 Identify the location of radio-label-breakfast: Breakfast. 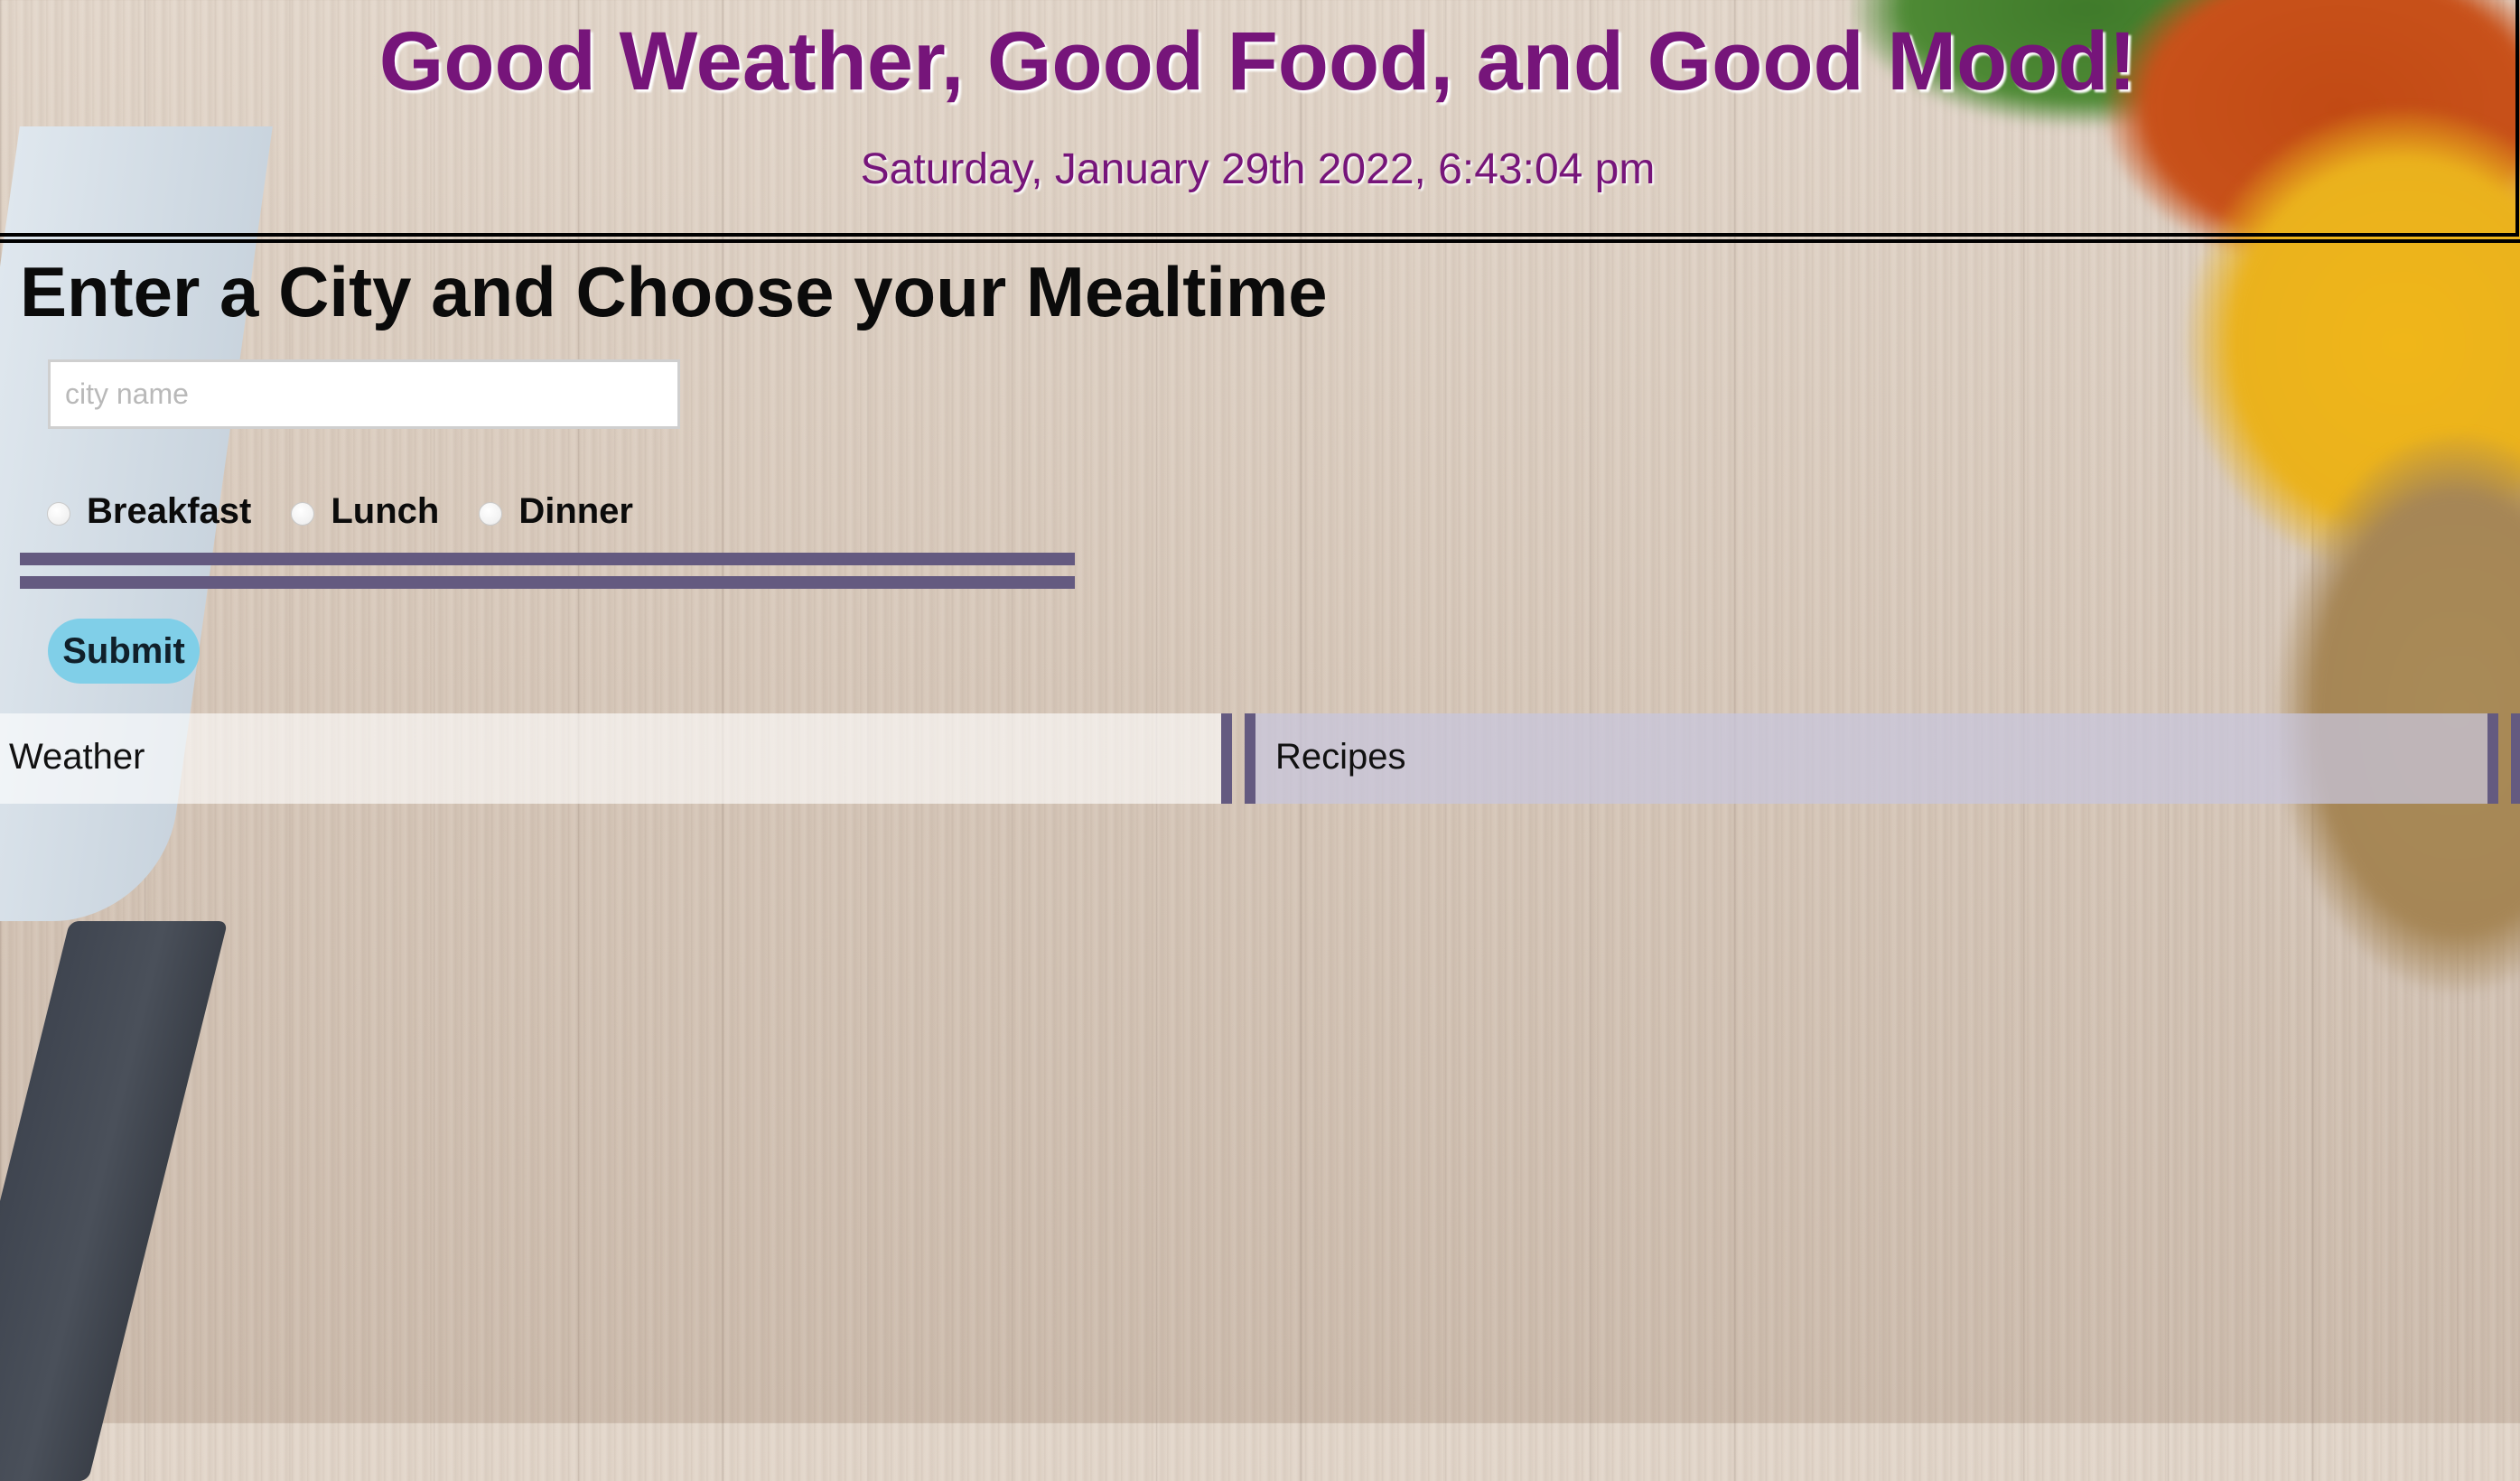
(169, 510).